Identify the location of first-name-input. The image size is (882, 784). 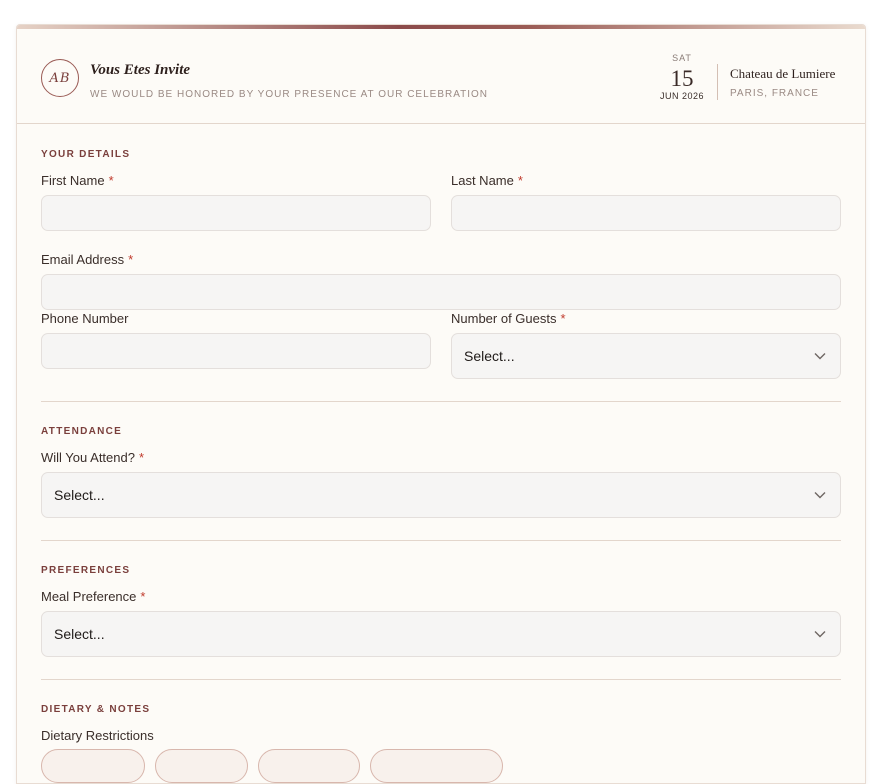
(236, 213).